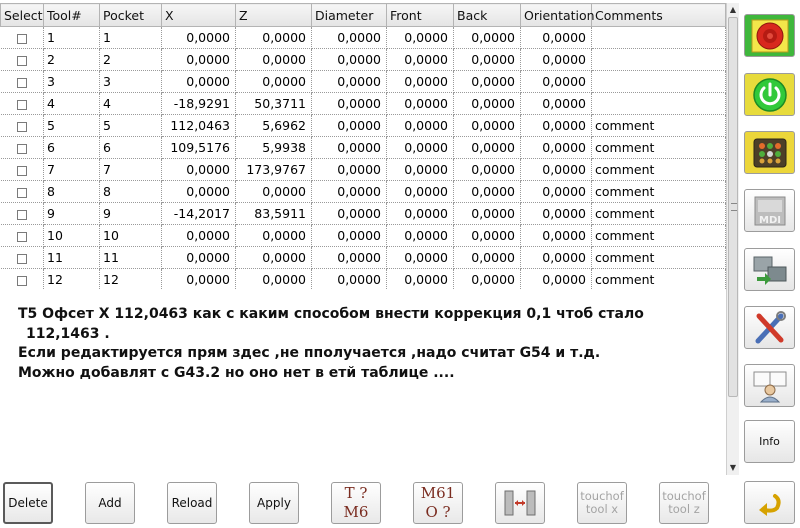 The image size is (800, 528). I want to click on tool-number-cell: 4, so click(71, 103).